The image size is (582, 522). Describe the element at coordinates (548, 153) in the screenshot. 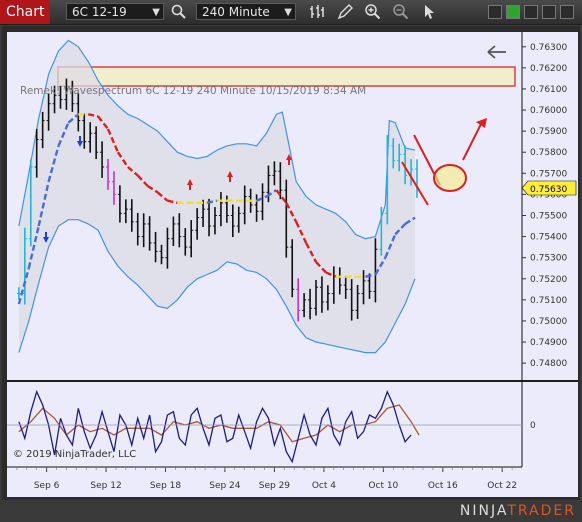

I see `price-tick-label: 0.75800` at that location.